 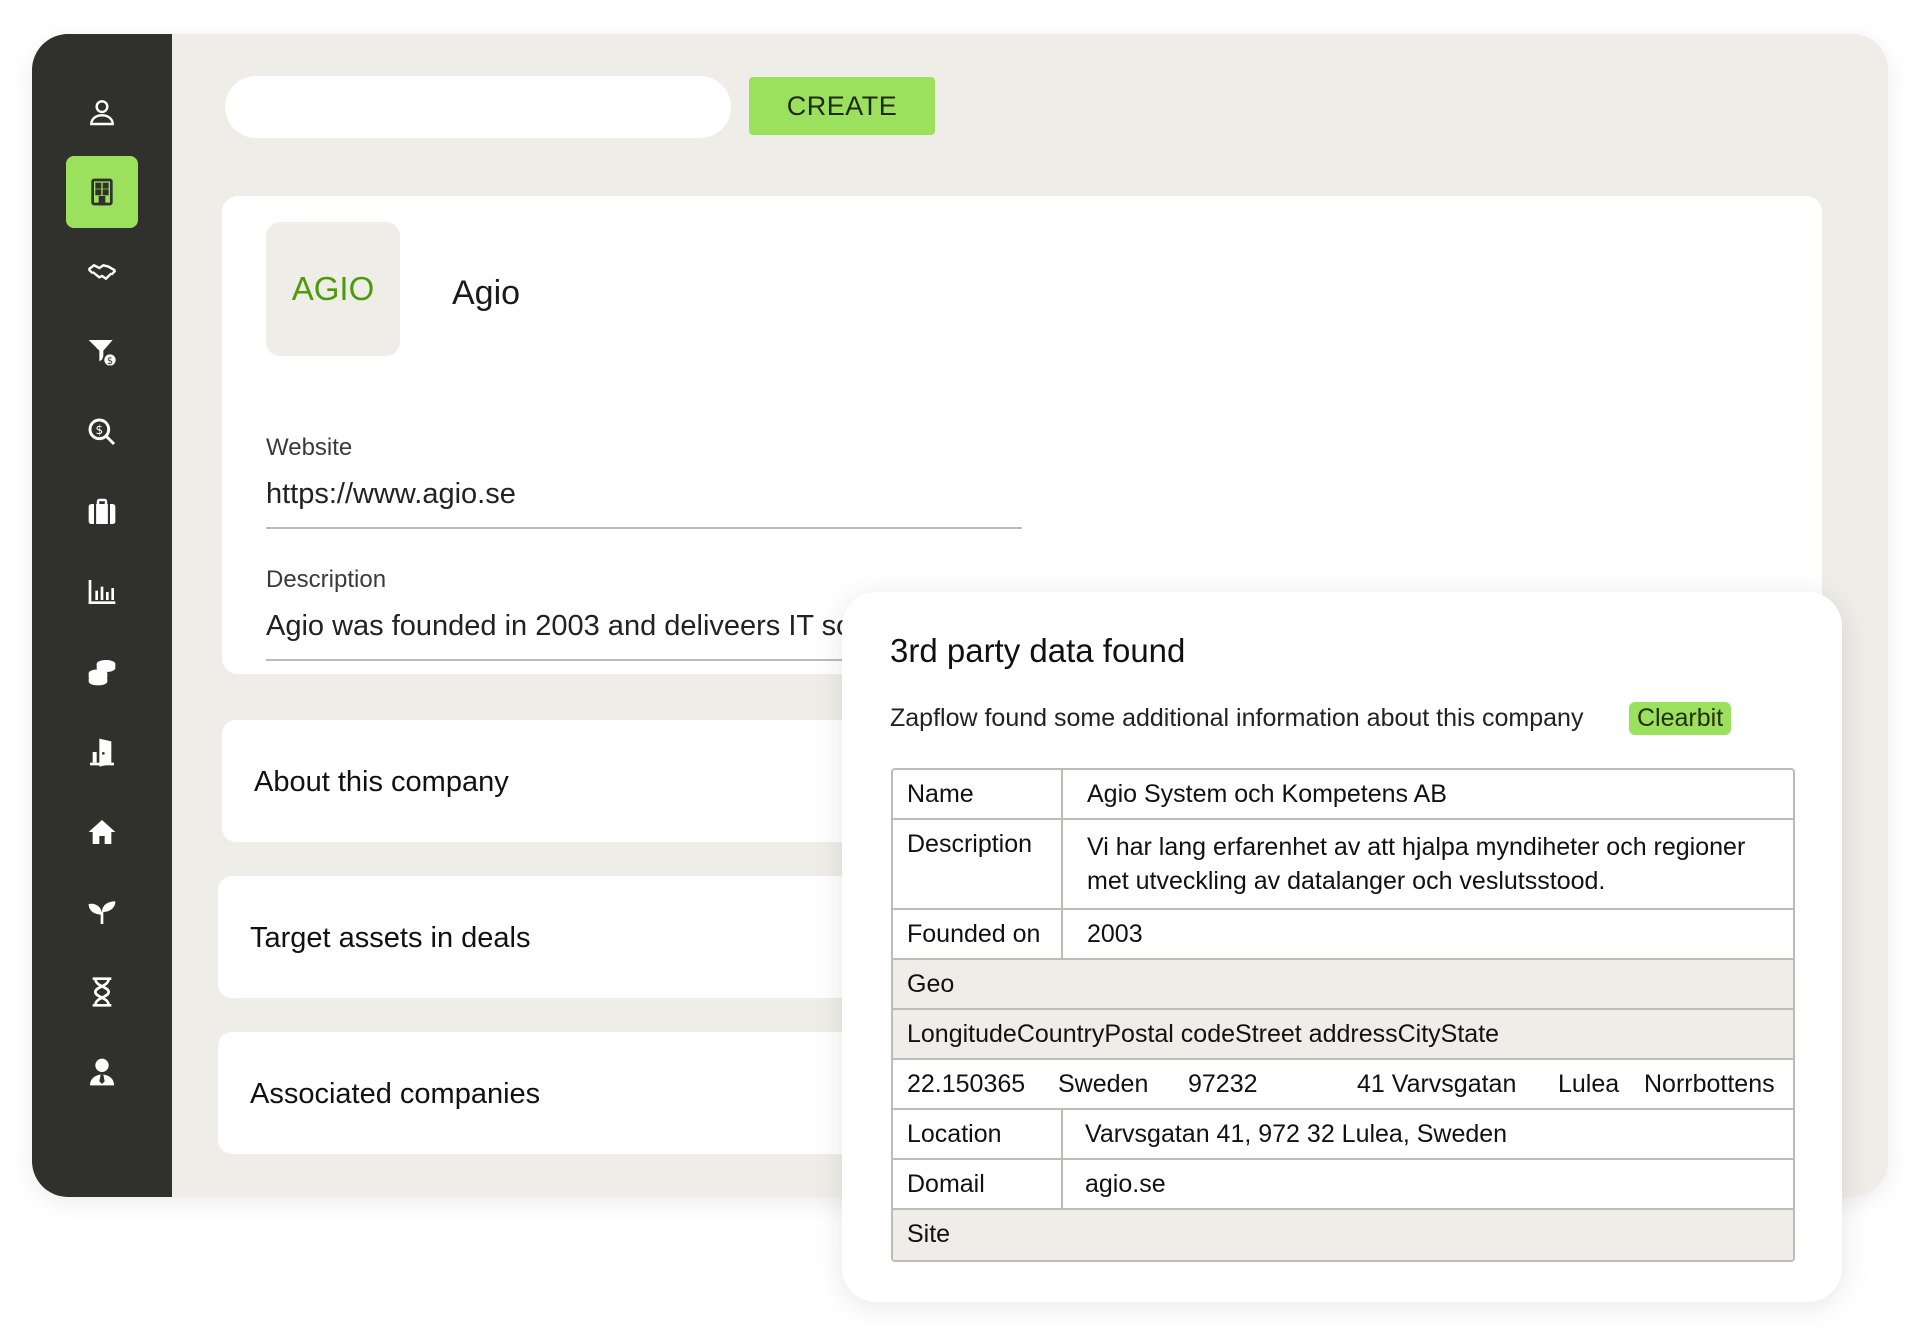 I want to click on funnel-dollar-icon: $, so click(x=103, y=354).